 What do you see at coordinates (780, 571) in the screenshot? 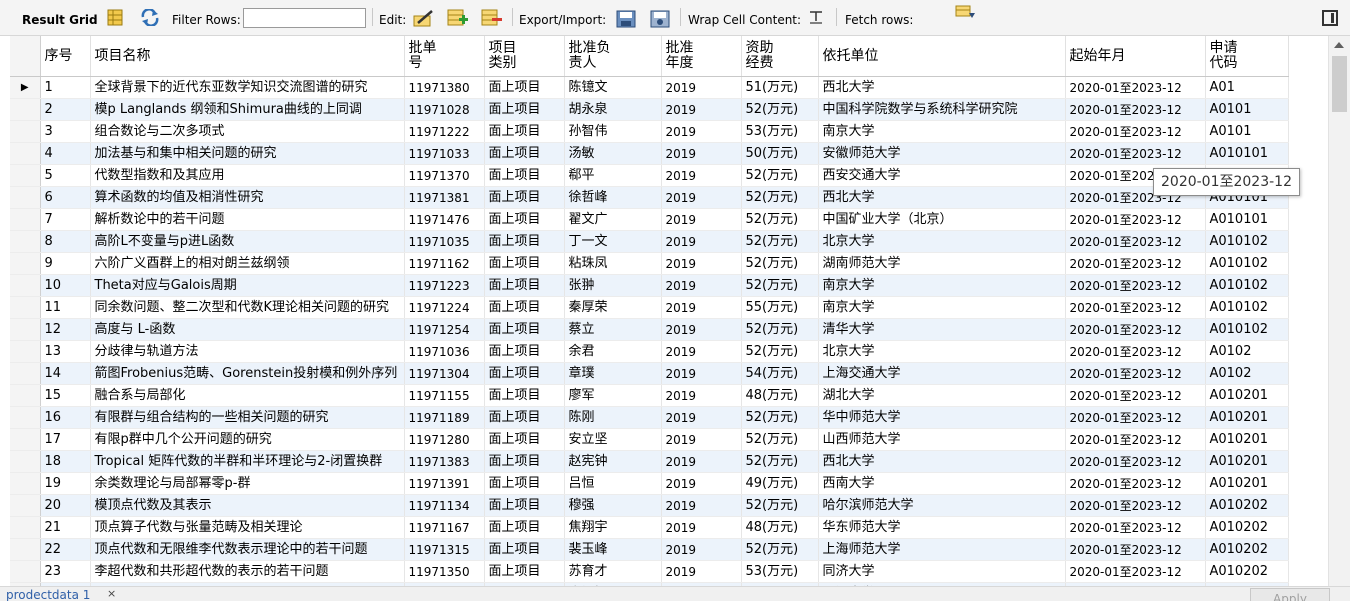
I see `table-cell-funding: 53(万元)` at bounding box center [780, 571].